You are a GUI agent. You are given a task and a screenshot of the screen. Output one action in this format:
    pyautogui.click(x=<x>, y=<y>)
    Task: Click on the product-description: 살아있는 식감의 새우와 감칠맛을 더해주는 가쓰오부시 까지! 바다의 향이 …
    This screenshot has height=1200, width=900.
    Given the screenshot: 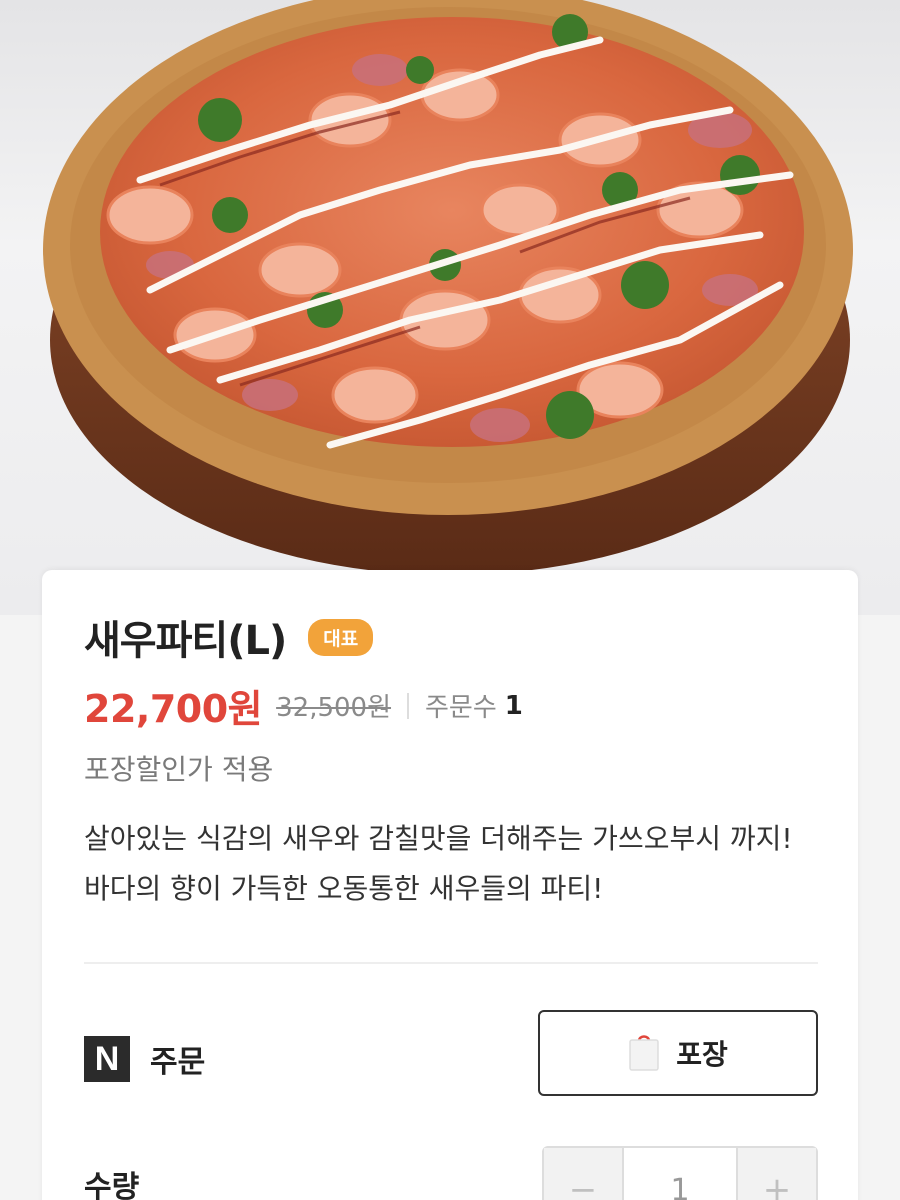 What is the action you would take?
    pyautogui.click(x=438, y=863)
    